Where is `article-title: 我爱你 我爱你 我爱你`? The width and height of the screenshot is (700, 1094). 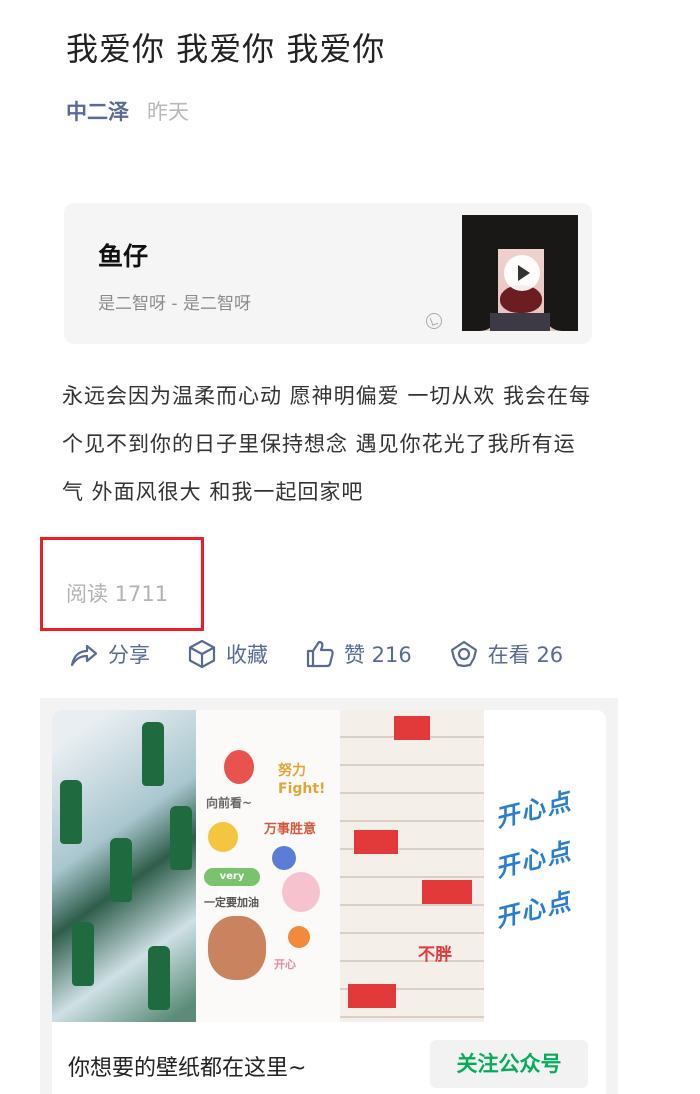
article-title: 我爱你 我爱你 我爱你 is located at coordinates (226, 49).